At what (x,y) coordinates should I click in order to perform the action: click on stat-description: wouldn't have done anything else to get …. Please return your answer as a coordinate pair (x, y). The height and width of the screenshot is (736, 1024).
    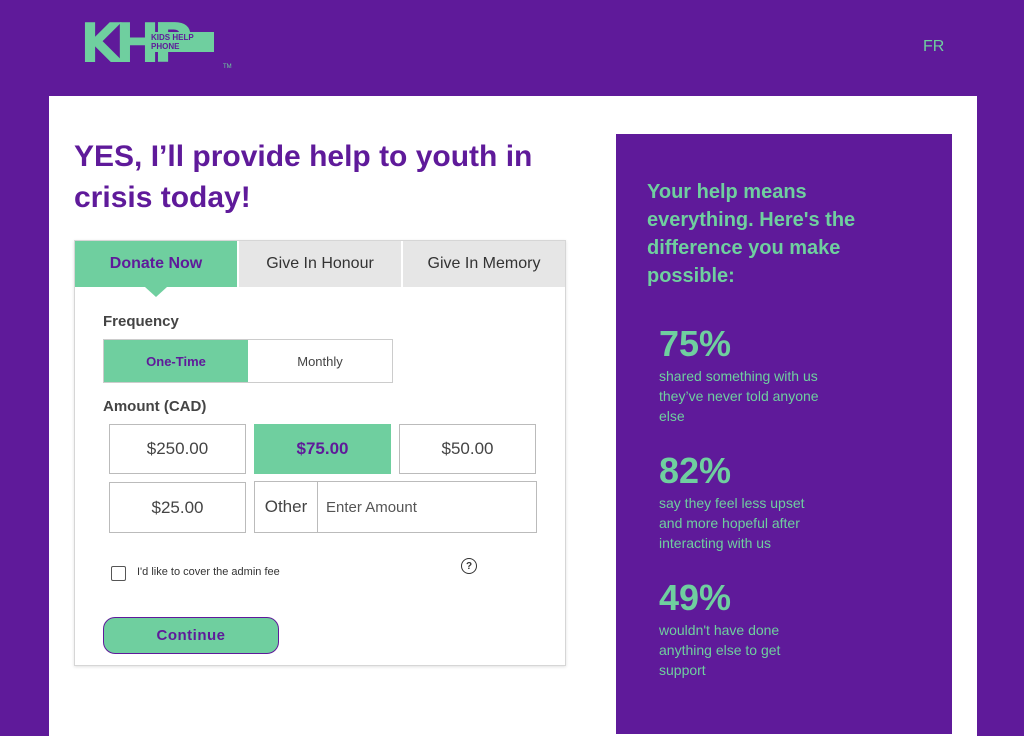
    Looking at the image, I should click on (720, 650).